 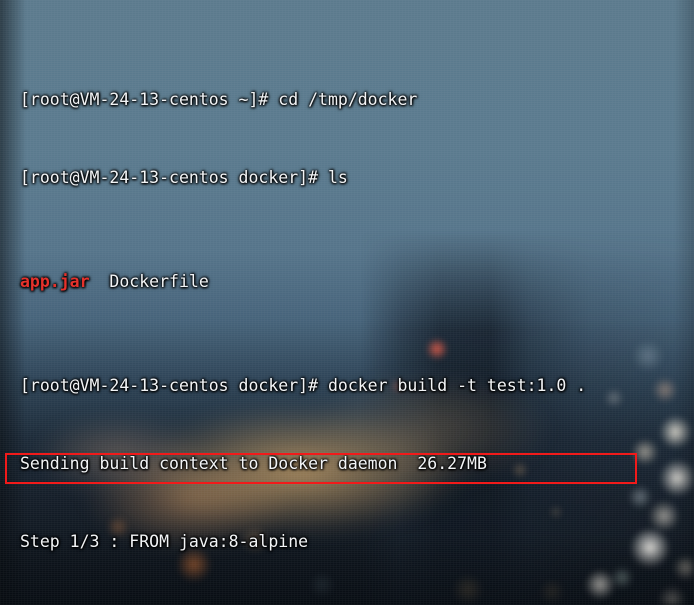 What do you see at coordinates (149, 281) in the screenshot?
I see `file-dockerfile: Dockerfile` at bounding box center [149, 281].